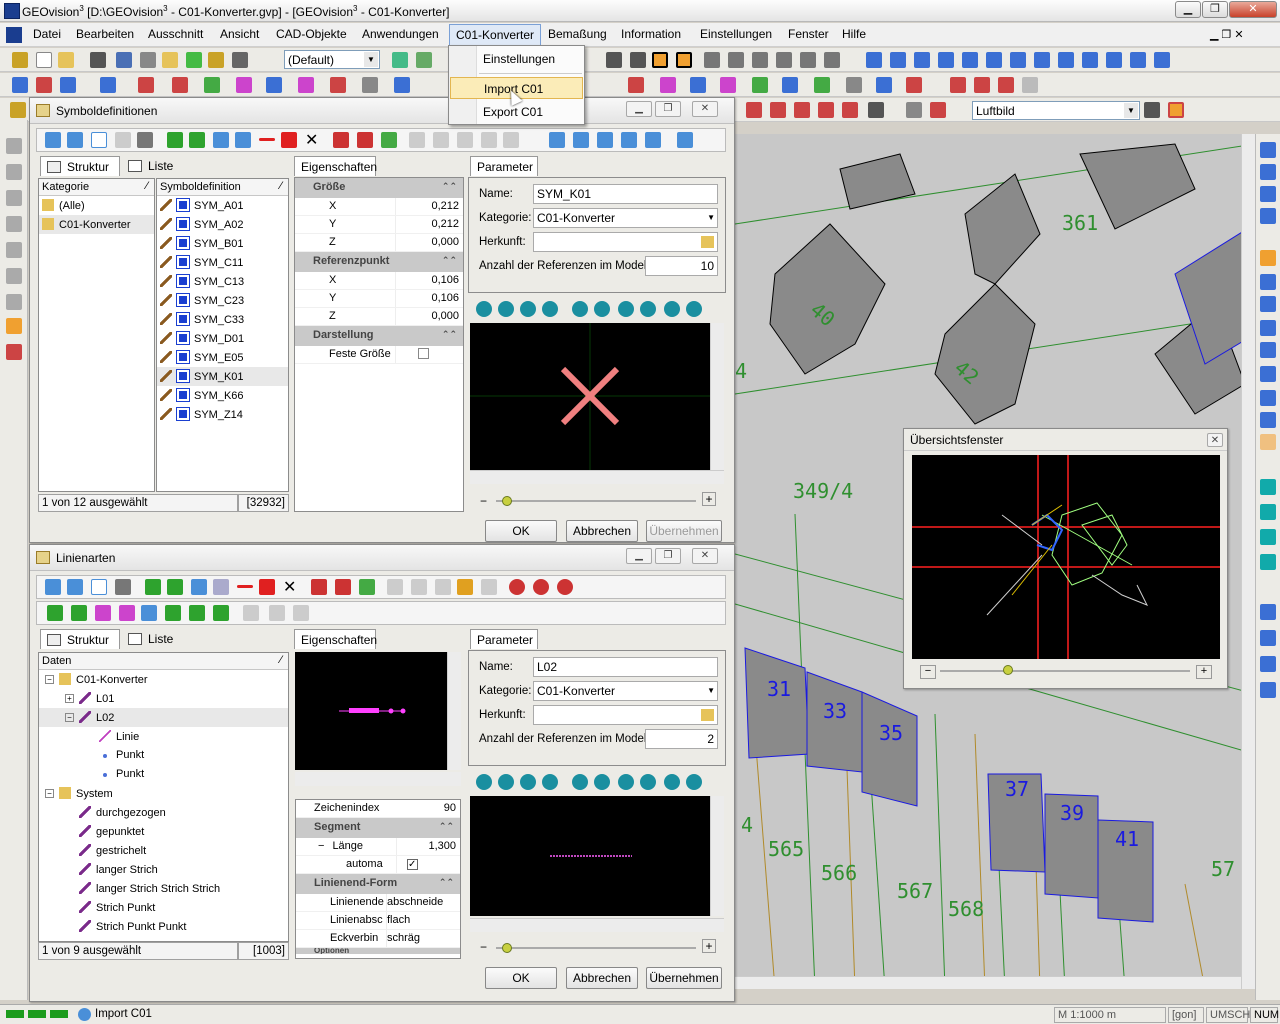  I want to click on tree-item: Punkt, so click(163, 774).